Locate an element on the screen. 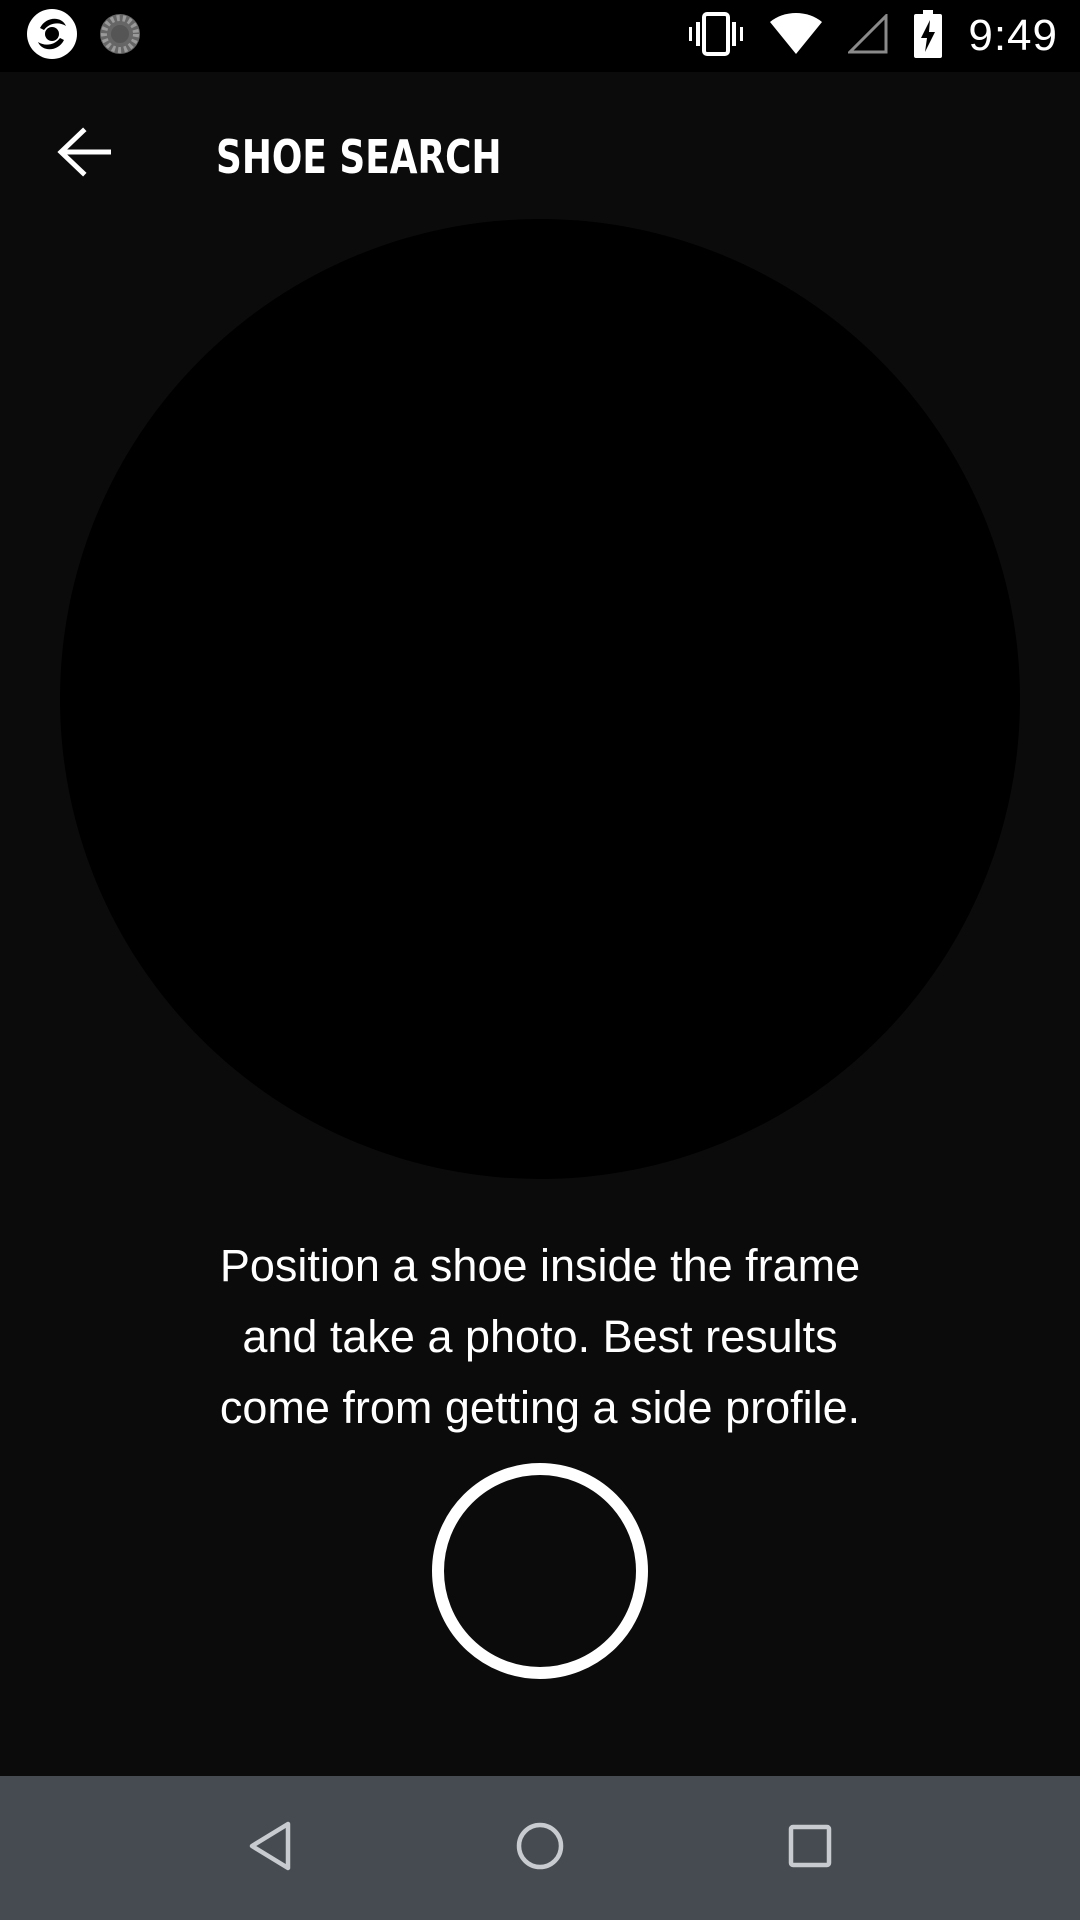  arrow-back-icon is located at coordinates (84, 154).